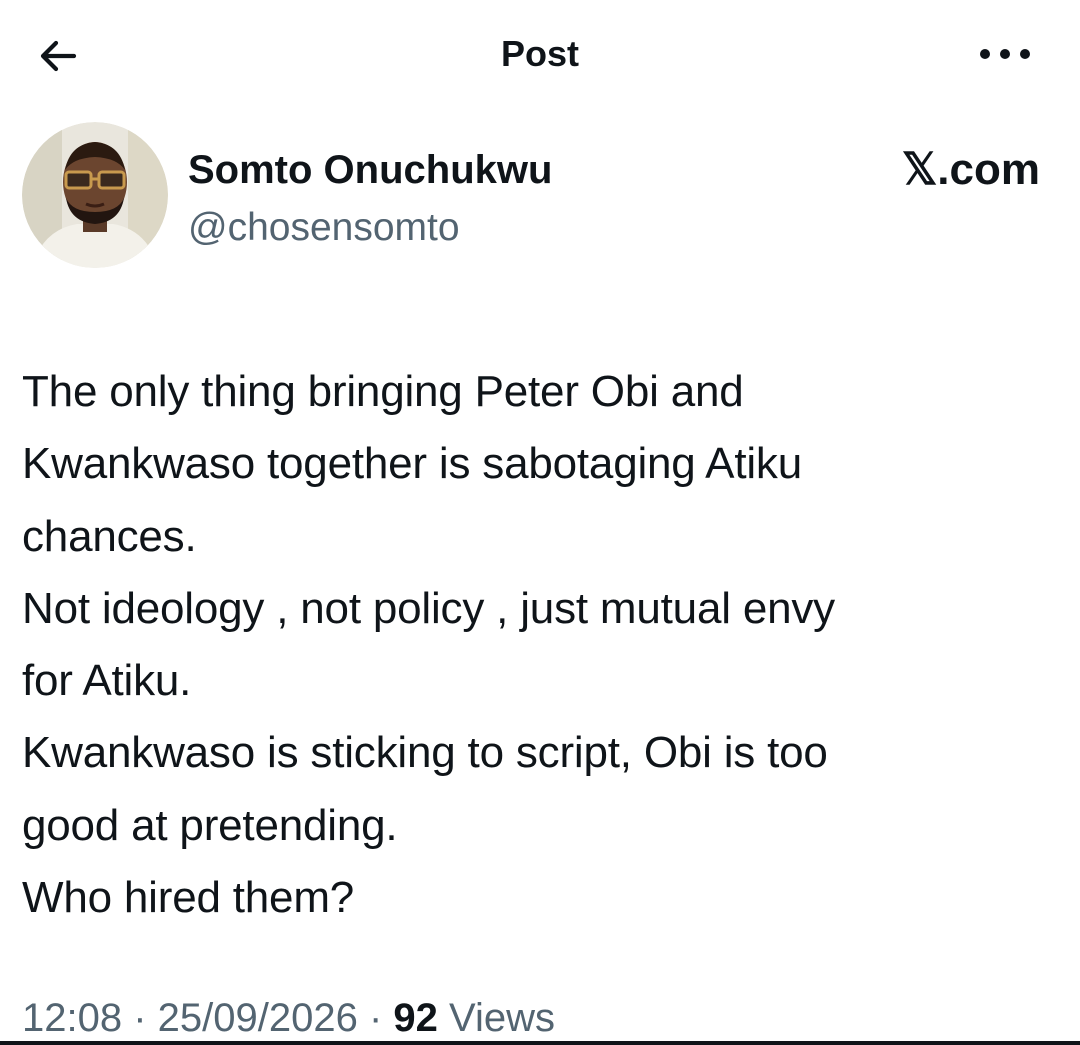  I want to click on post-date: 25/09/2026, so click(258, 1018).